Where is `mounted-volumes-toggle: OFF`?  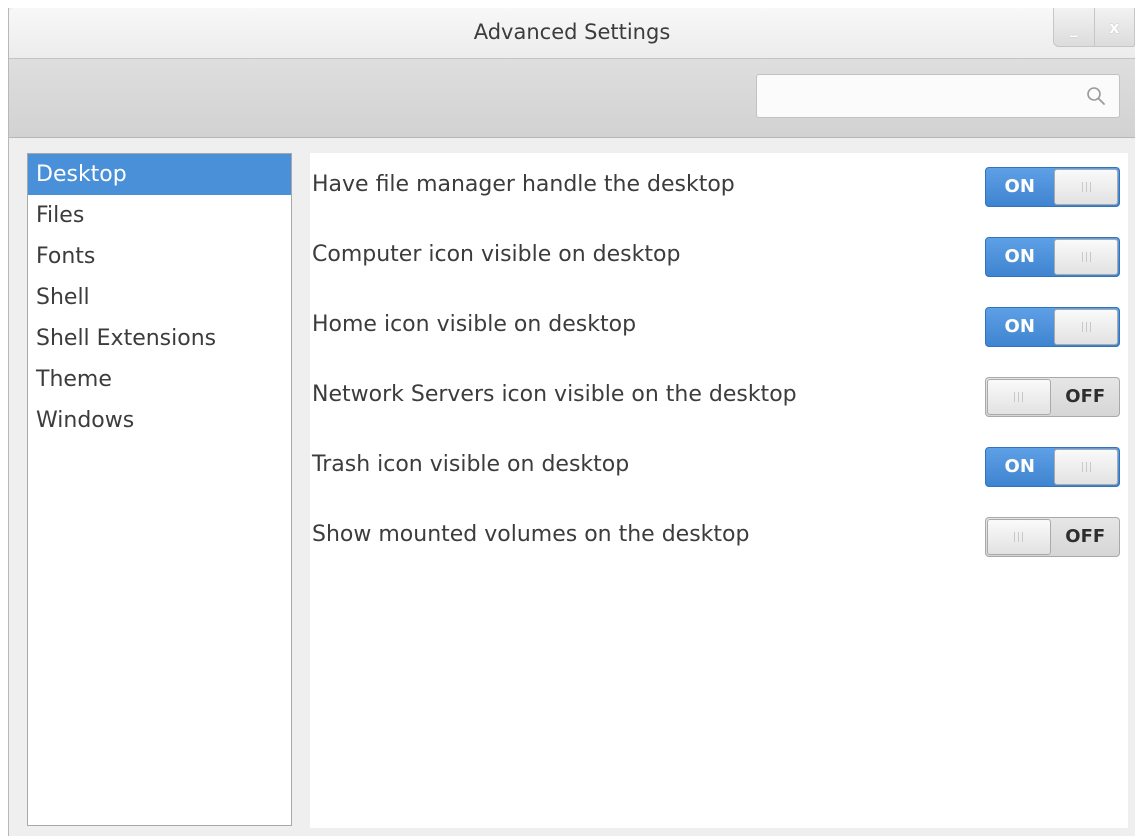
mounted-volumes-toggle: OFF is located at coordinates (1052, 537).